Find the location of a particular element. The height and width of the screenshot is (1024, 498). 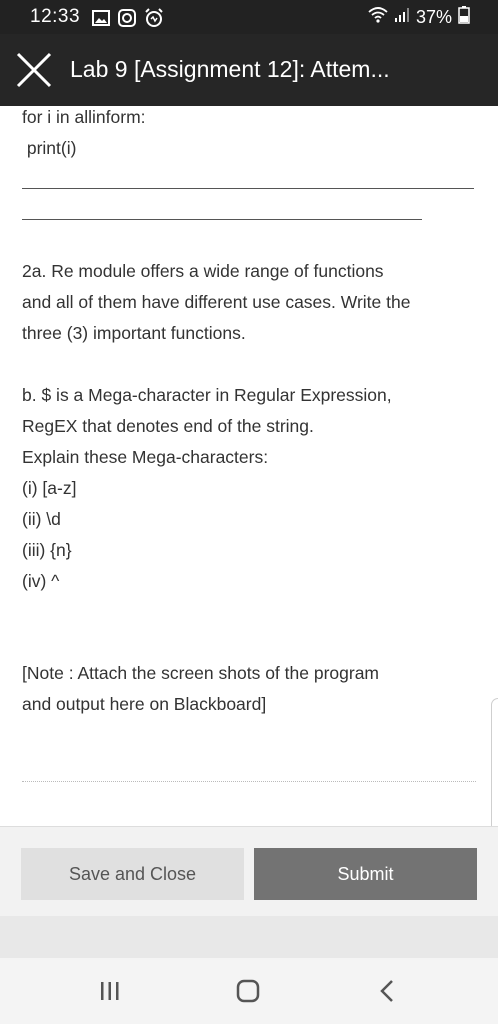

code-line: print(i) is located at coordinates (49, 148).